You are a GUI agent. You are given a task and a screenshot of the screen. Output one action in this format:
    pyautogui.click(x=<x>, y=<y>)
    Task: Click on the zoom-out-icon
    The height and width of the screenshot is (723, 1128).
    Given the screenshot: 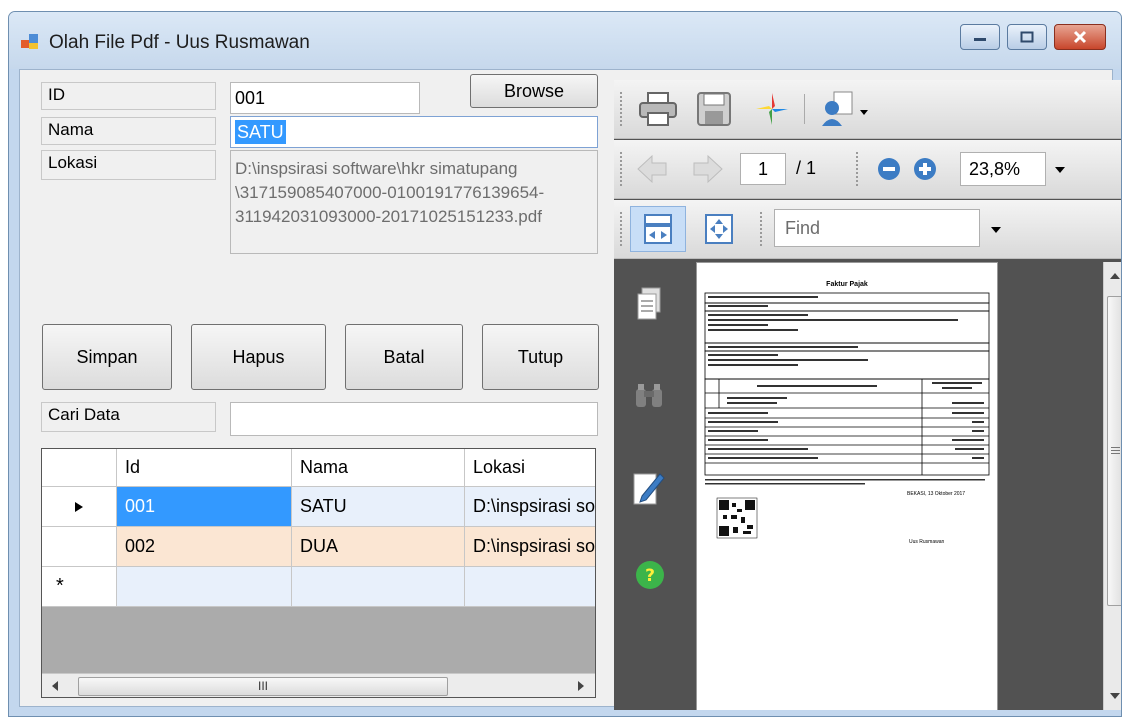 What is the action you would take?
    pyautogui.click(x=889, y=169)
    